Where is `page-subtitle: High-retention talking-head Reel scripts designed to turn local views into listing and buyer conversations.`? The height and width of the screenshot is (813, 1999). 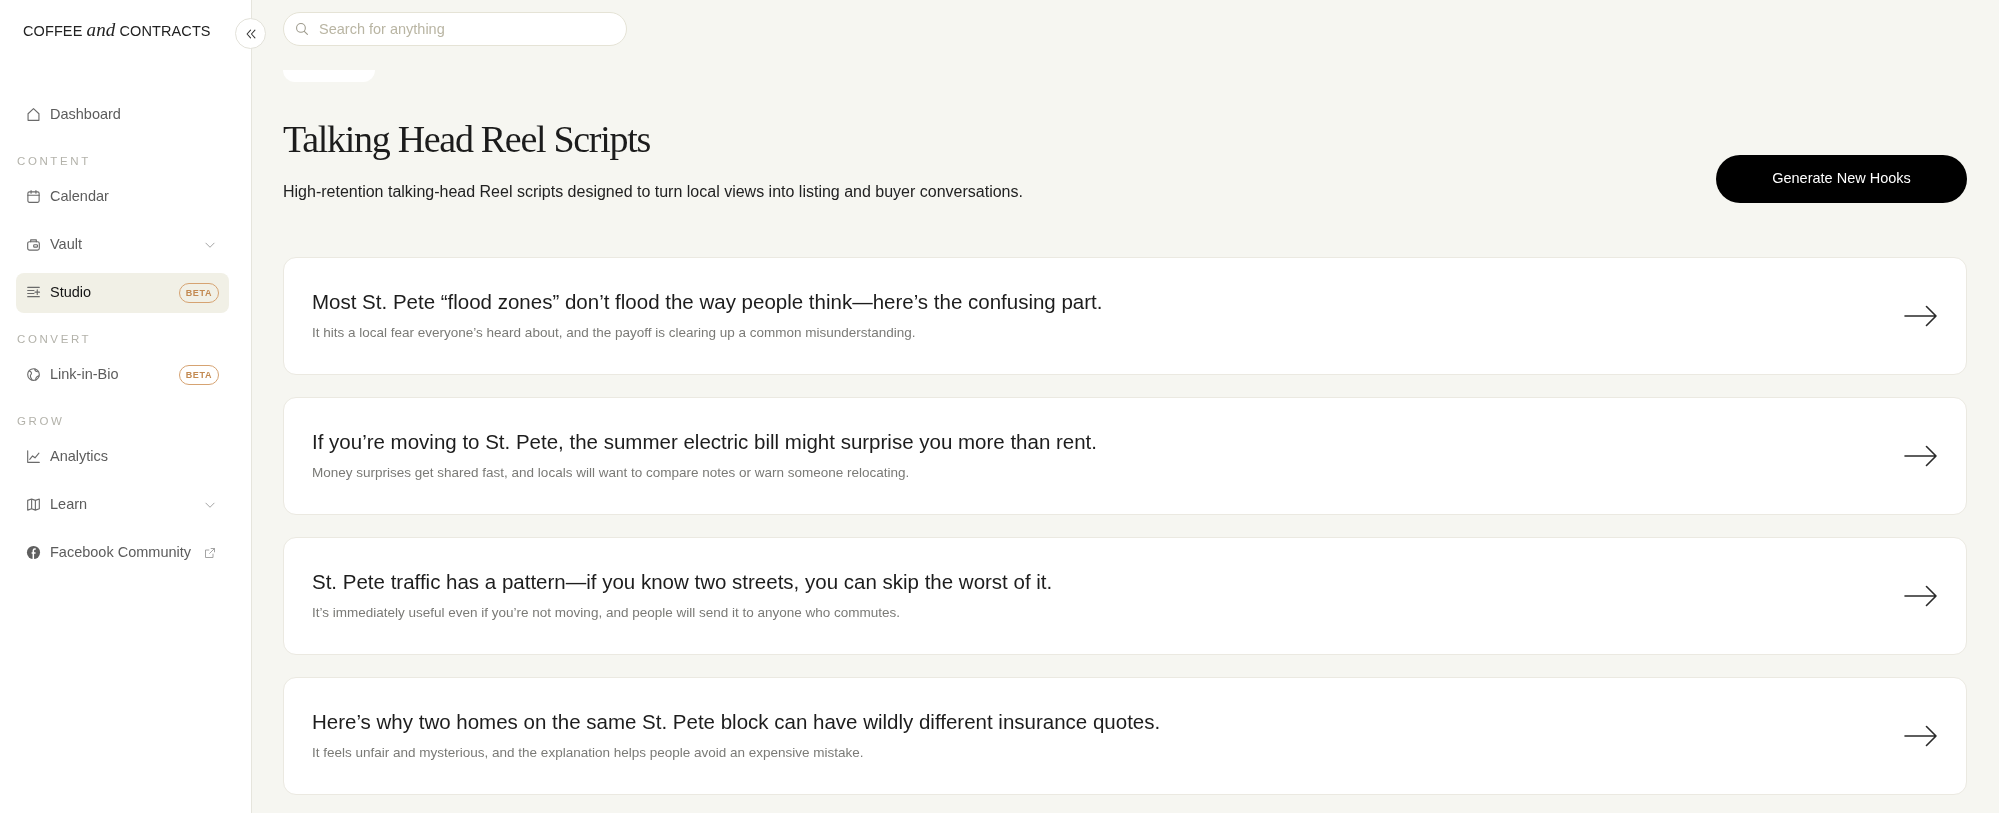 page-subtitle: High-retention talking-head Reel scripts designed to turn local views into listing and buyer conversations. is located at coordinates (653, 191).